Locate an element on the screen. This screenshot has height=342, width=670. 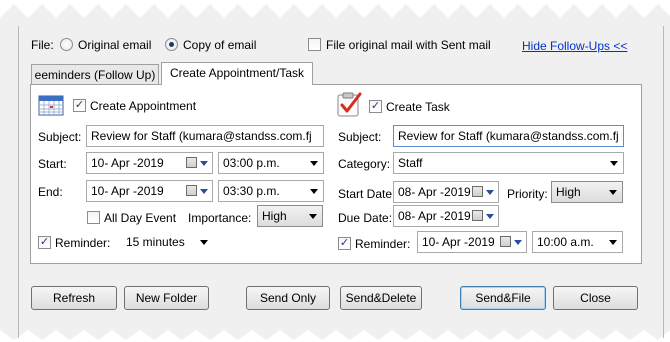
priority-label: Priority: is located at coordinates (527, 194).